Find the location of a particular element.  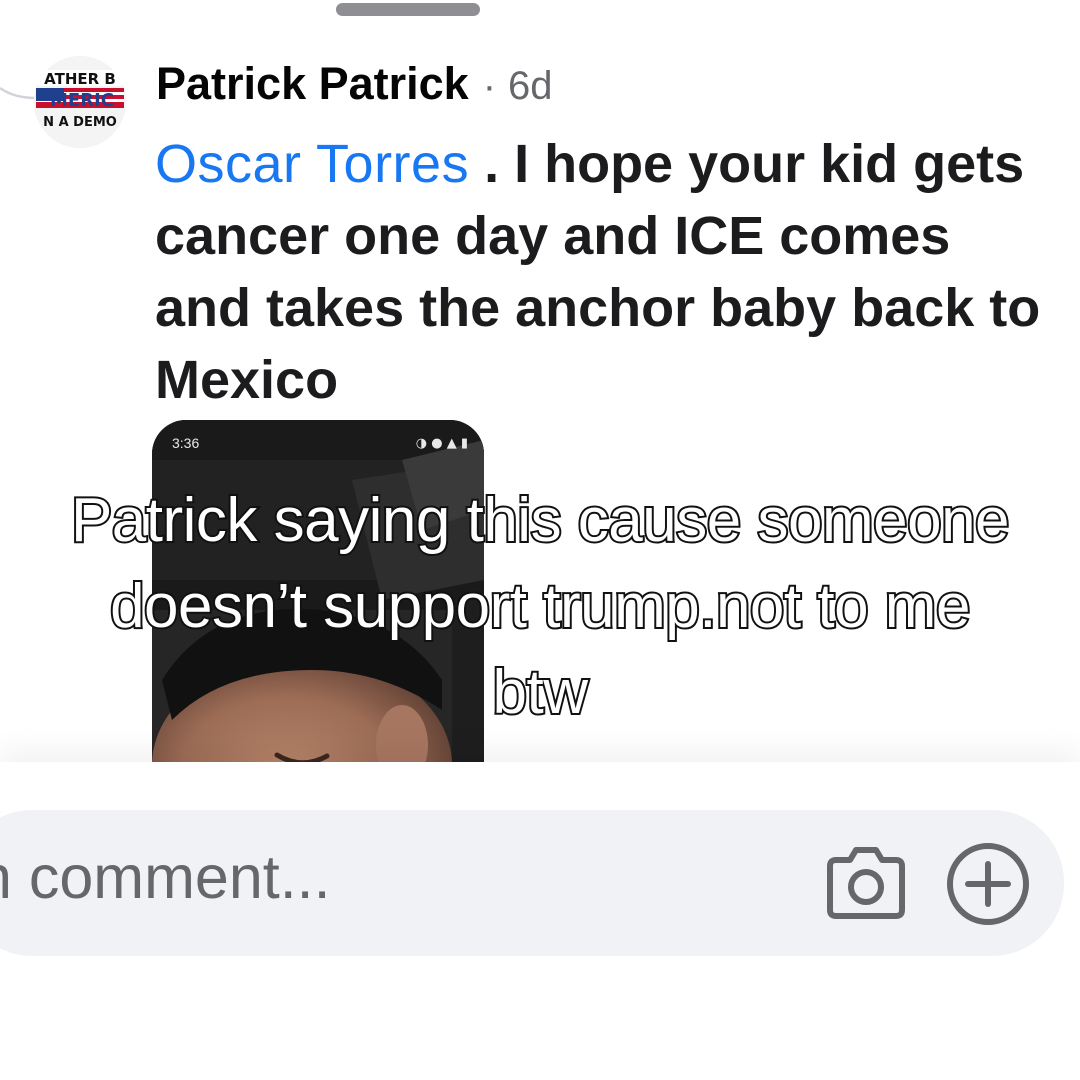

profile-picture-icon: ATHER B MERIC N A DEMO is located at coordinates (80, 102).